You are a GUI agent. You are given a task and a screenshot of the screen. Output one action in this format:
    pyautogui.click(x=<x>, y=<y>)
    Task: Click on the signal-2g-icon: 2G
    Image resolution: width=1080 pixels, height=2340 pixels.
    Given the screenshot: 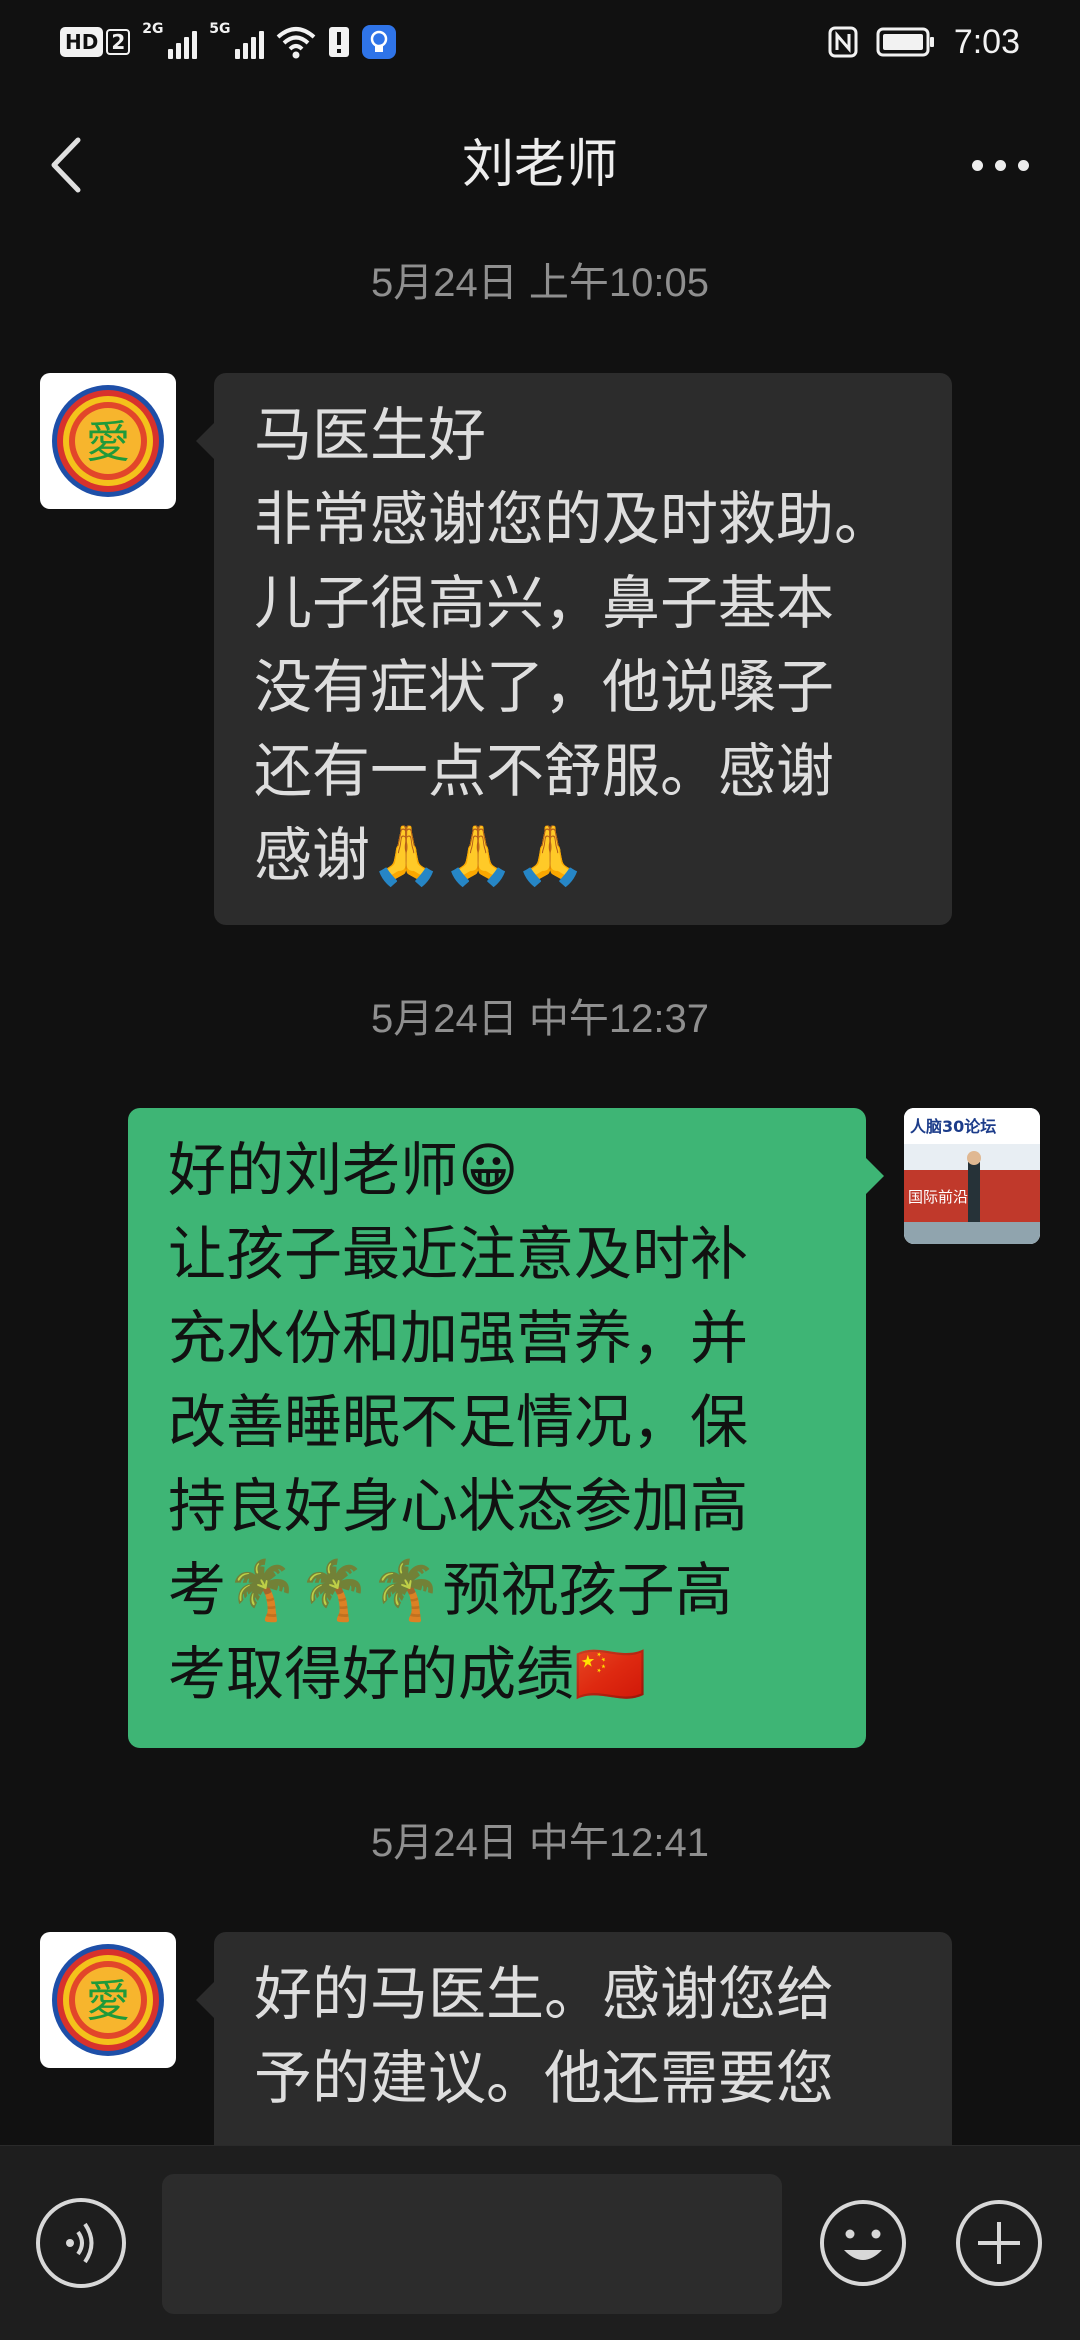 What is the action you would take?
    pyautogui.click(x=170, y=40)
    